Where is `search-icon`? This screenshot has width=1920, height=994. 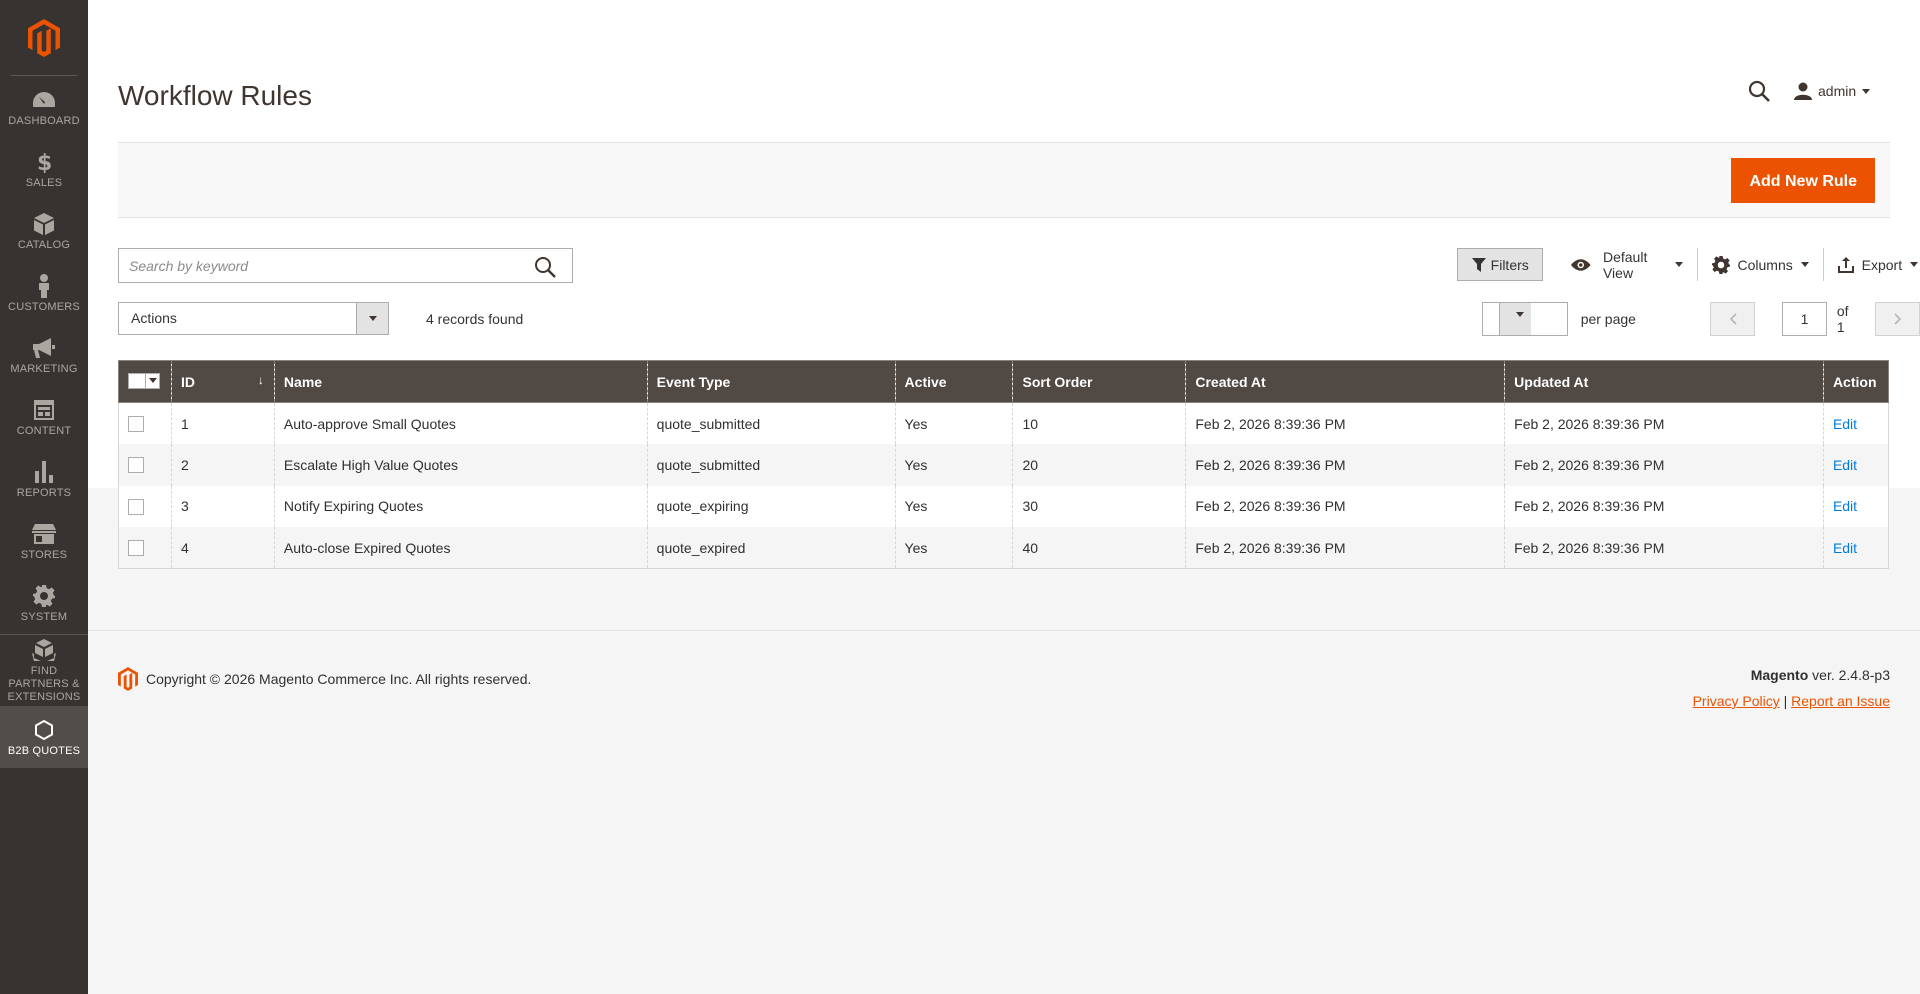 search-icon is located at coordinates (1759, 91).